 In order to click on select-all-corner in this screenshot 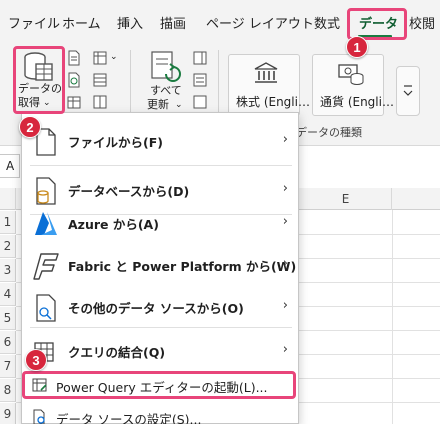, I will do `click(8, 199)`.